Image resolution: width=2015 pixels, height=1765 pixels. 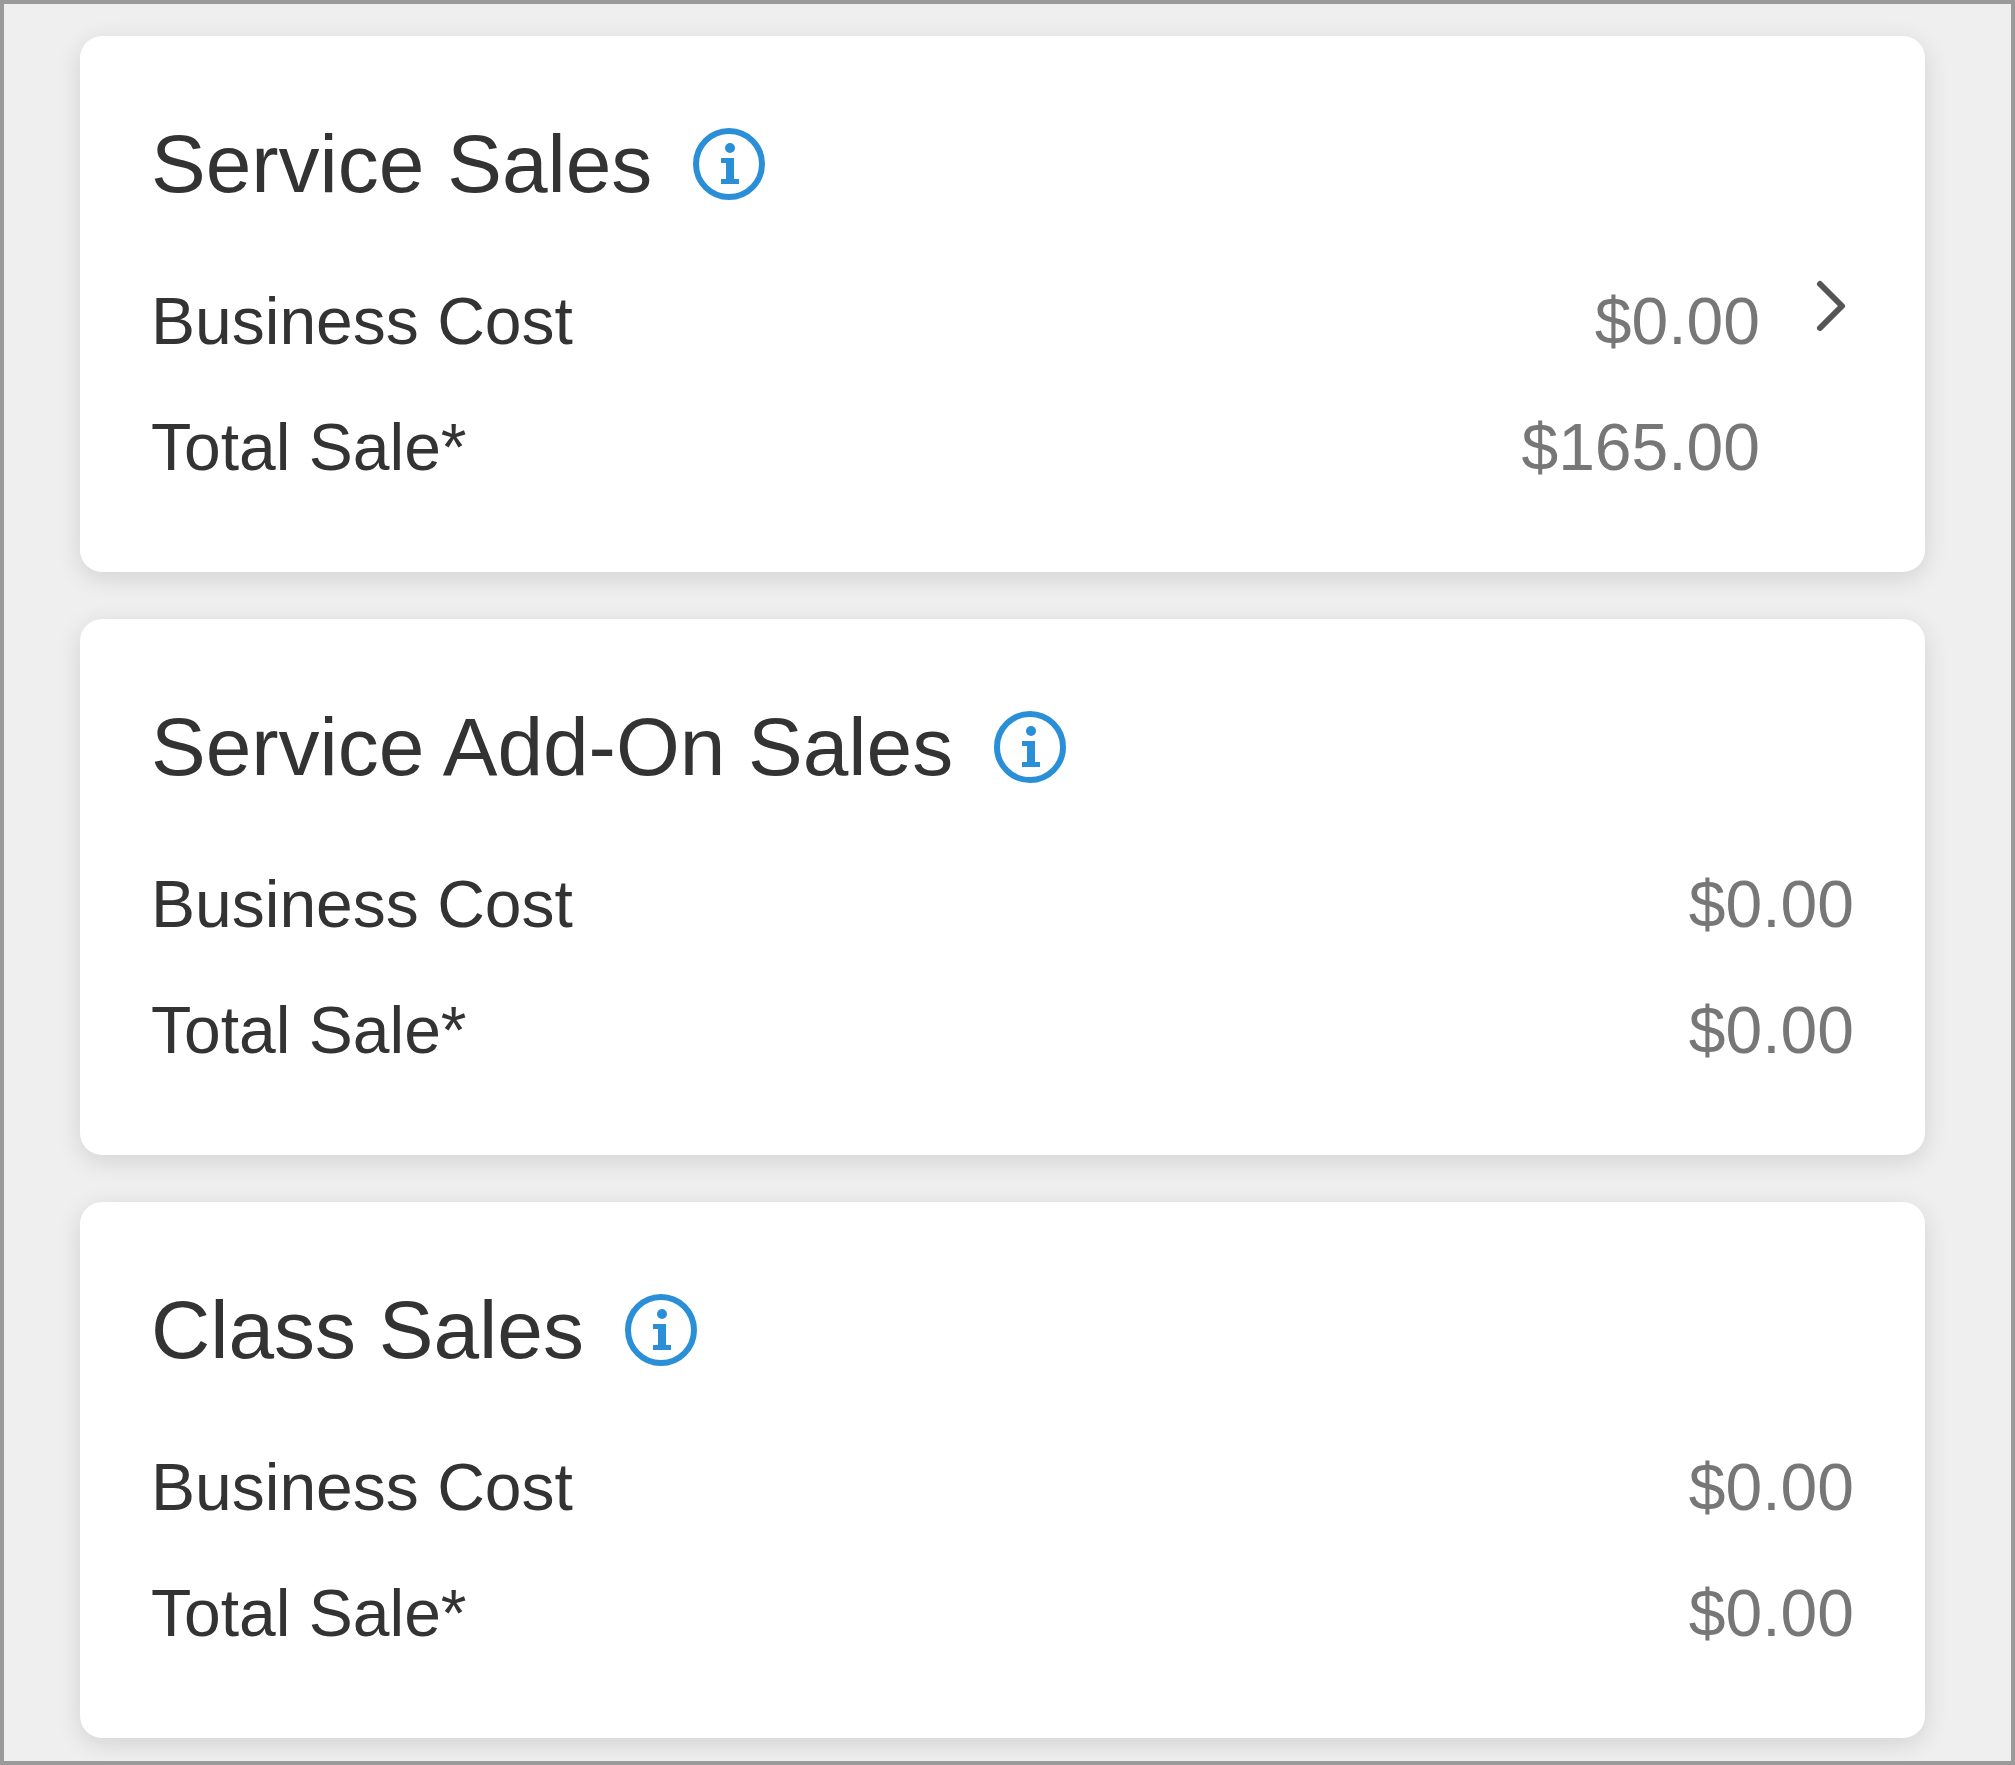 I want to click on card-title: Service Sales, so click(x=402, y=164).